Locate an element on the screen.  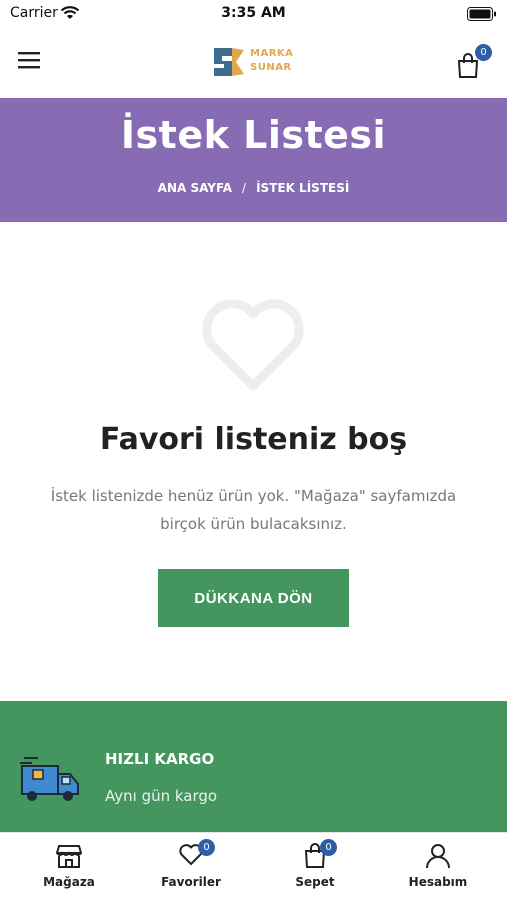
logo-text-bottom: SUNAR is located at coordinates (271, 67).